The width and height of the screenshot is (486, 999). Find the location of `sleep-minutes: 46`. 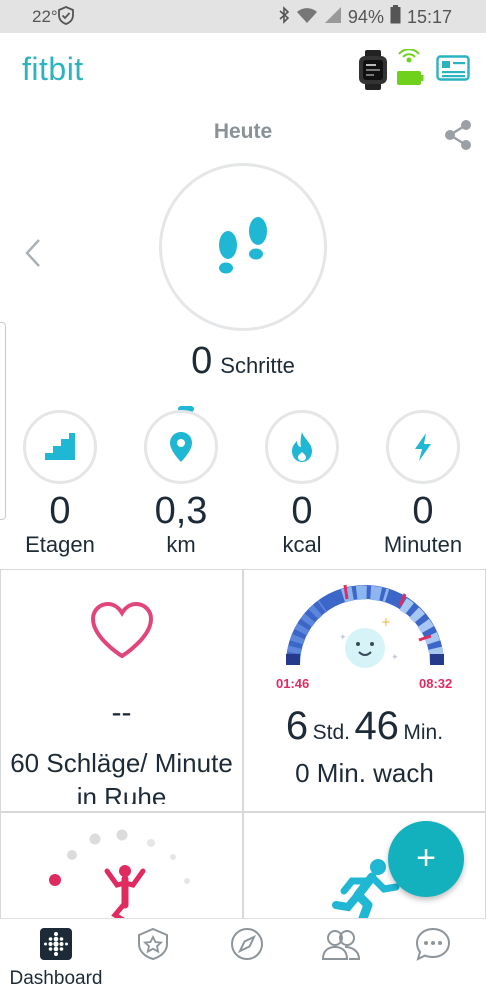

sleep-minutes: 46 is located at coordinates (376, 726).